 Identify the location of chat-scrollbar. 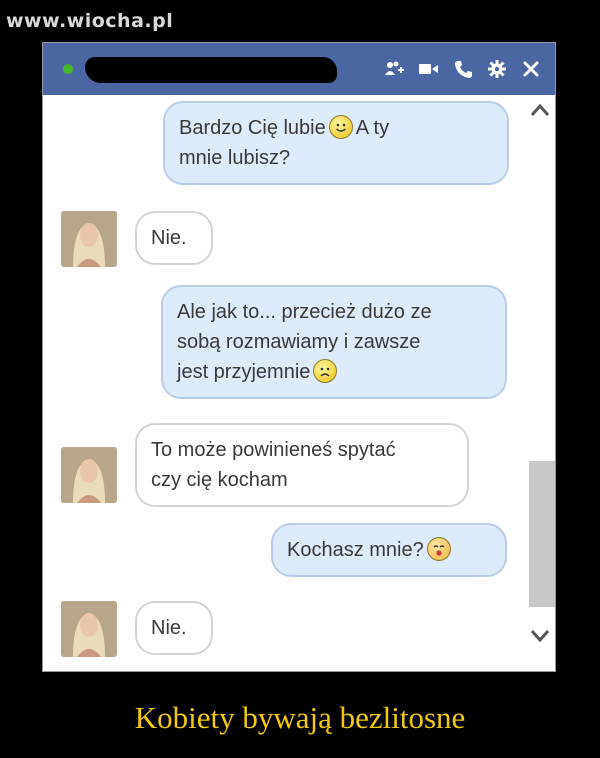
(540, 383).